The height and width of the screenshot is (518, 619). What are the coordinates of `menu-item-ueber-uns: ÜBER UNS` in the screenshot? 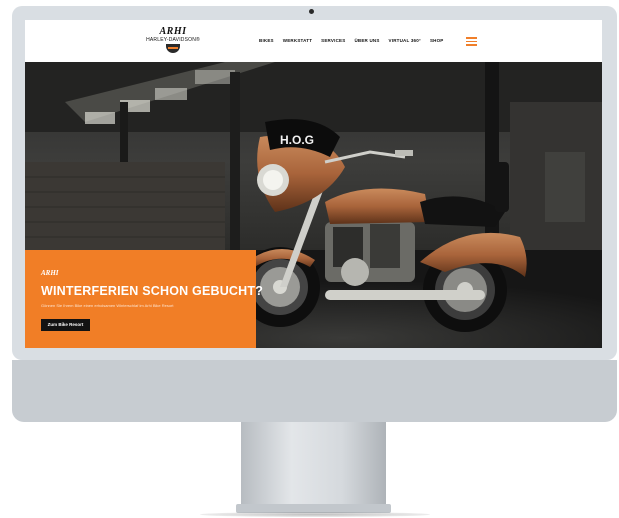 It's located at (366, 40).